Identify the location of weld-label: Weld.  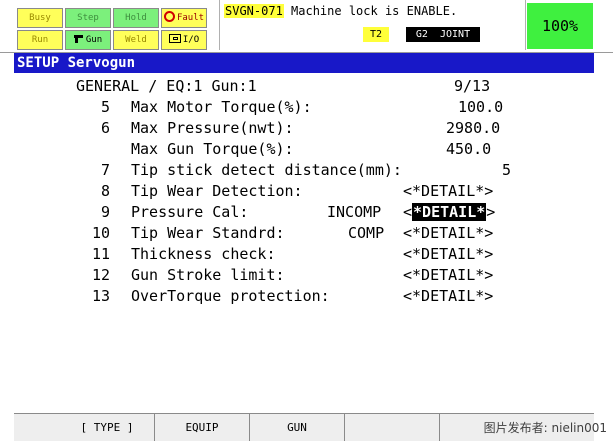
(136, 40).